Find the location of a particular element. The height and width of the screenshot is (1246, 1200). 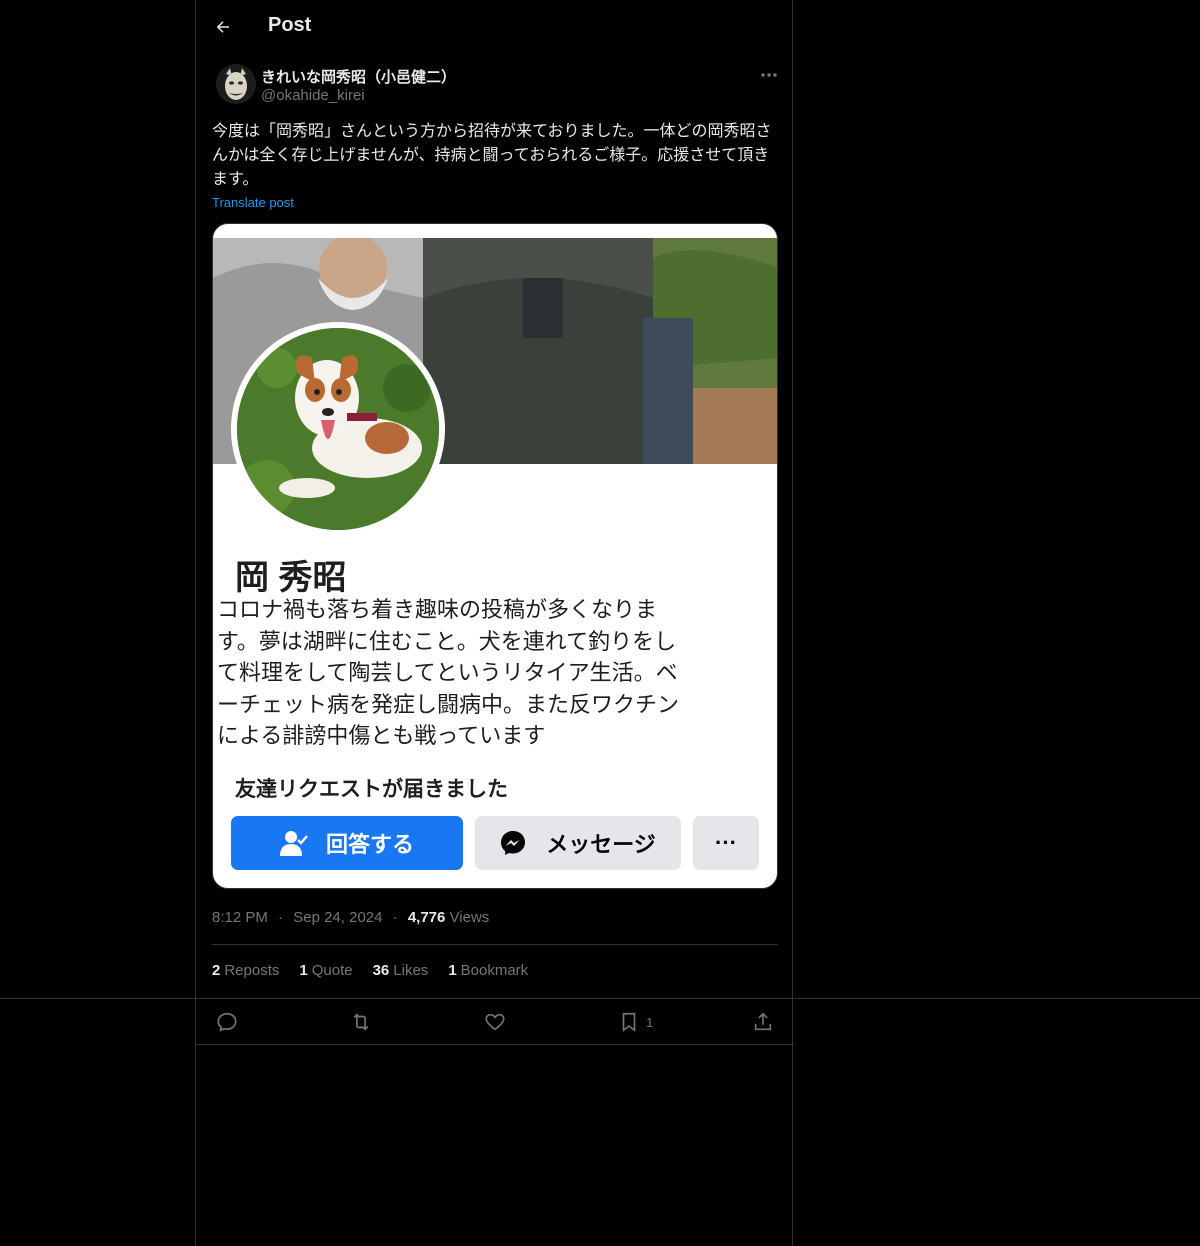

quote-stat: 1 Quote is located at coordinates (325, 970).